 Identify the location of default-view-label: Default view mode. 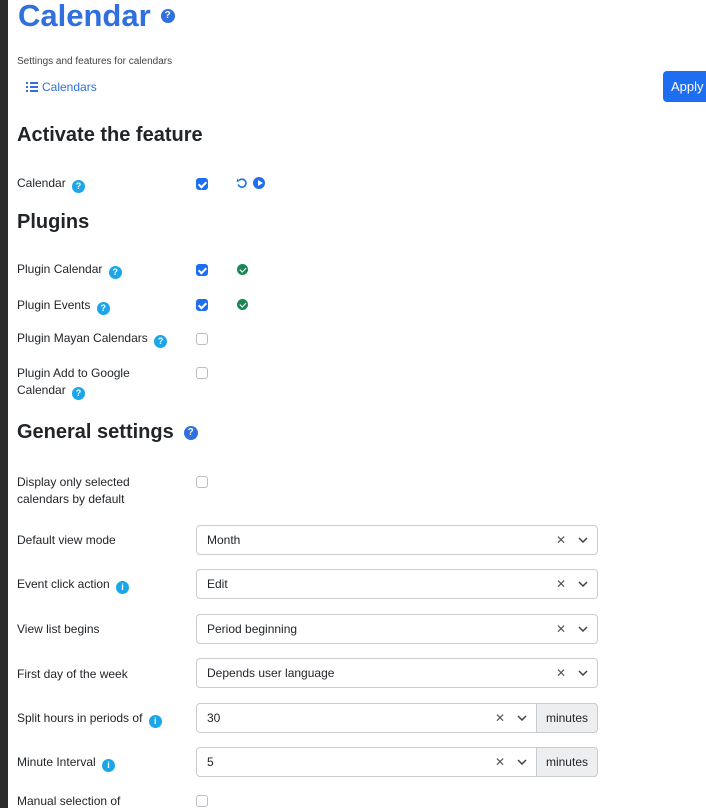
(66, 540).